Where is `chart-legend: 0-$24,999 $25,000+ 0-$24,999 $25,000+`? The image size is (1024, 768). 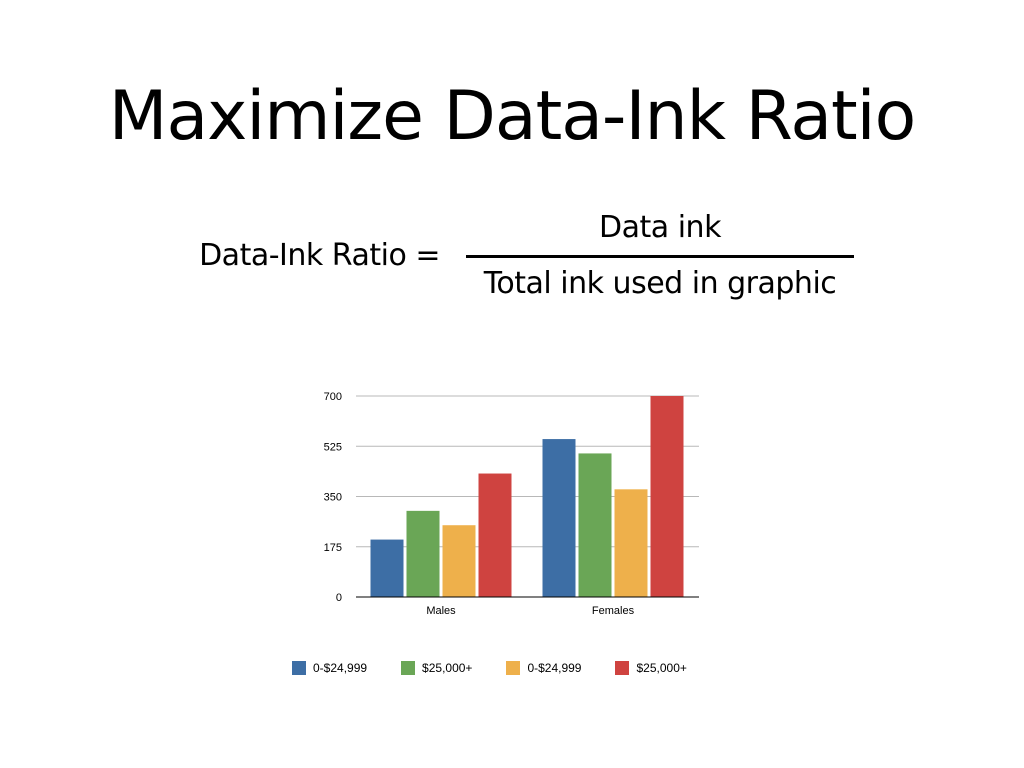 chart-legend: 0-$24,999 $25,000+ 0-$24,999 $25,000+ is located at coordinates (489, 668).